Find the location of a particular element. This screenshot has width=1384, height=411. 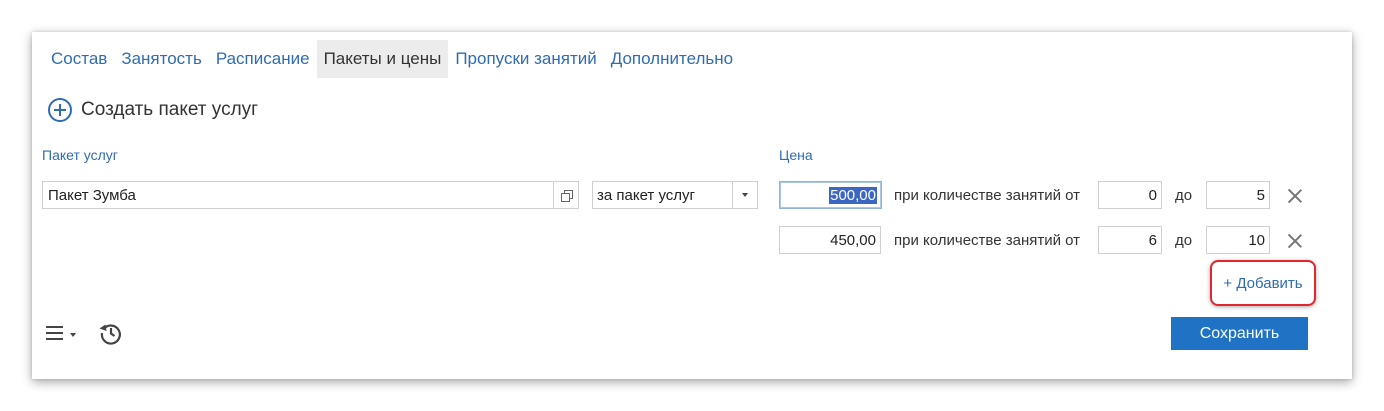

from-input-2: 6 is located at coordinates (1130, 240).